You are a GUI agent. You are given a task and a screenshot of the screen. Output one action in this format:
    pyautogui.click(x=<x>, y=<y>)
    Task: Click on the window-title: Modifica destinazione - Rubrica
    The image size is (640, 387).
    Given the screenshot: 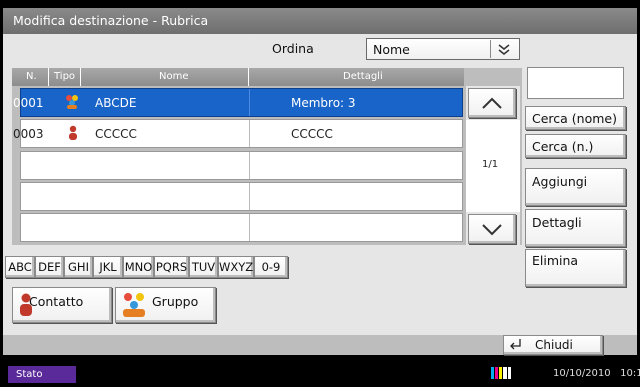 What is the action you would take?
    pyautogui.click(x=111, y=20)
    